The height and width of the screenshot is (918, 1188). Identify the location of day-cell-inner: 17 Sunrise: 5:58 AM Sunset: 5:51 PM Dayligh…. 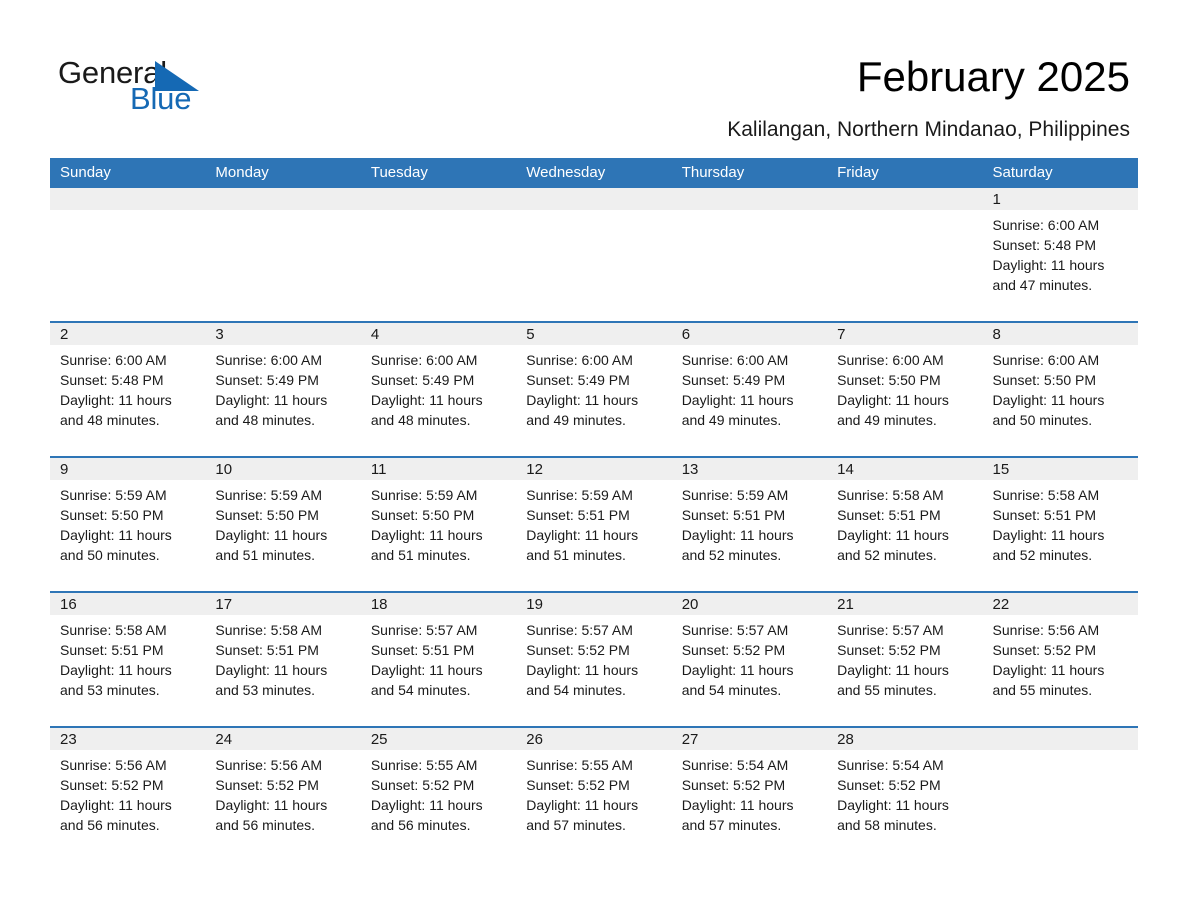
(283, 659).